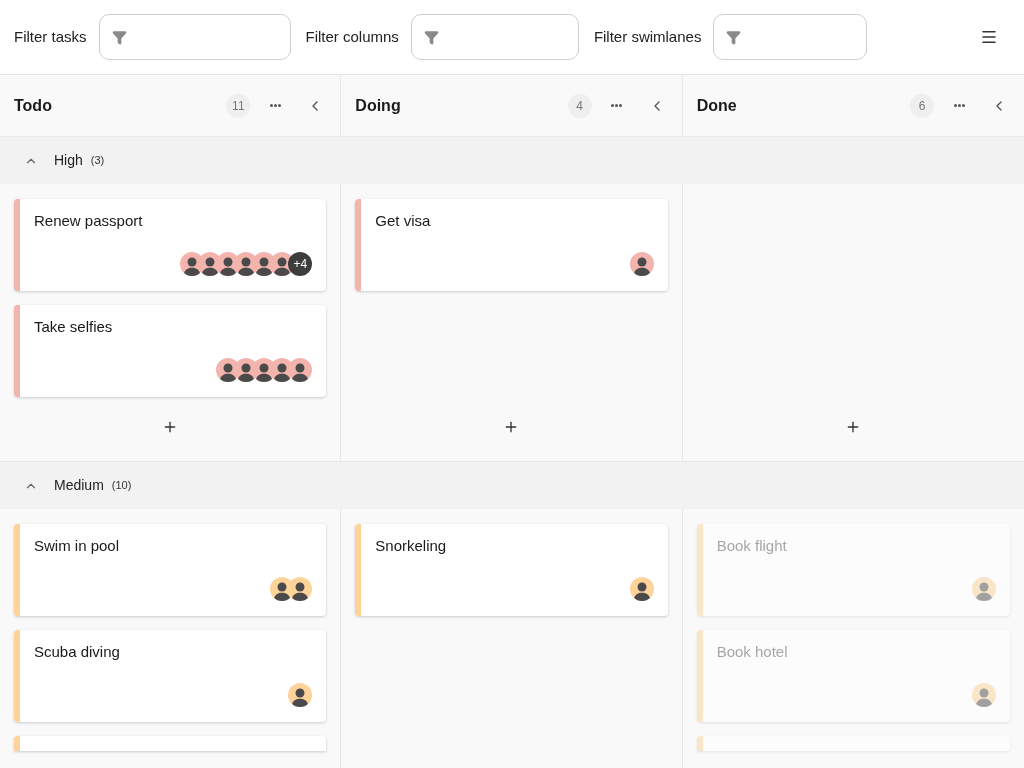 Image resolution: width=1024 pixels, height=768 pixels. Describe the element at coordinates (170, 570) in the screenshot. I see `task-card: Swim in pool` at that location.